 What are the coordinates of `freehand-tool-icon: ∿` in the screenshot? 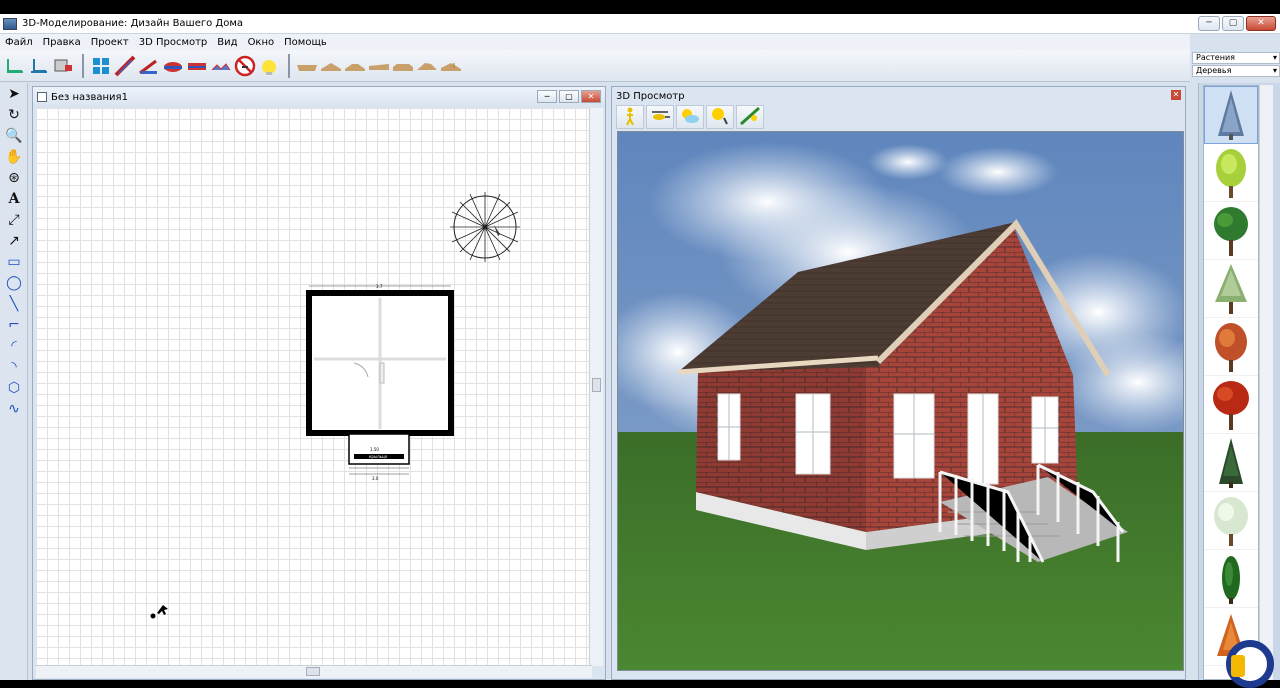 It's located at (14, 409).